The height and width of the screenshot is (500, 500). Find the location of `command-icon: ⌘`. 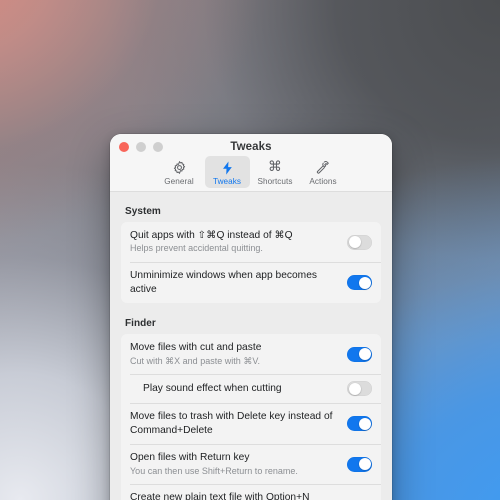

command-icon: ⌘ is located at coordinates (275, 167).